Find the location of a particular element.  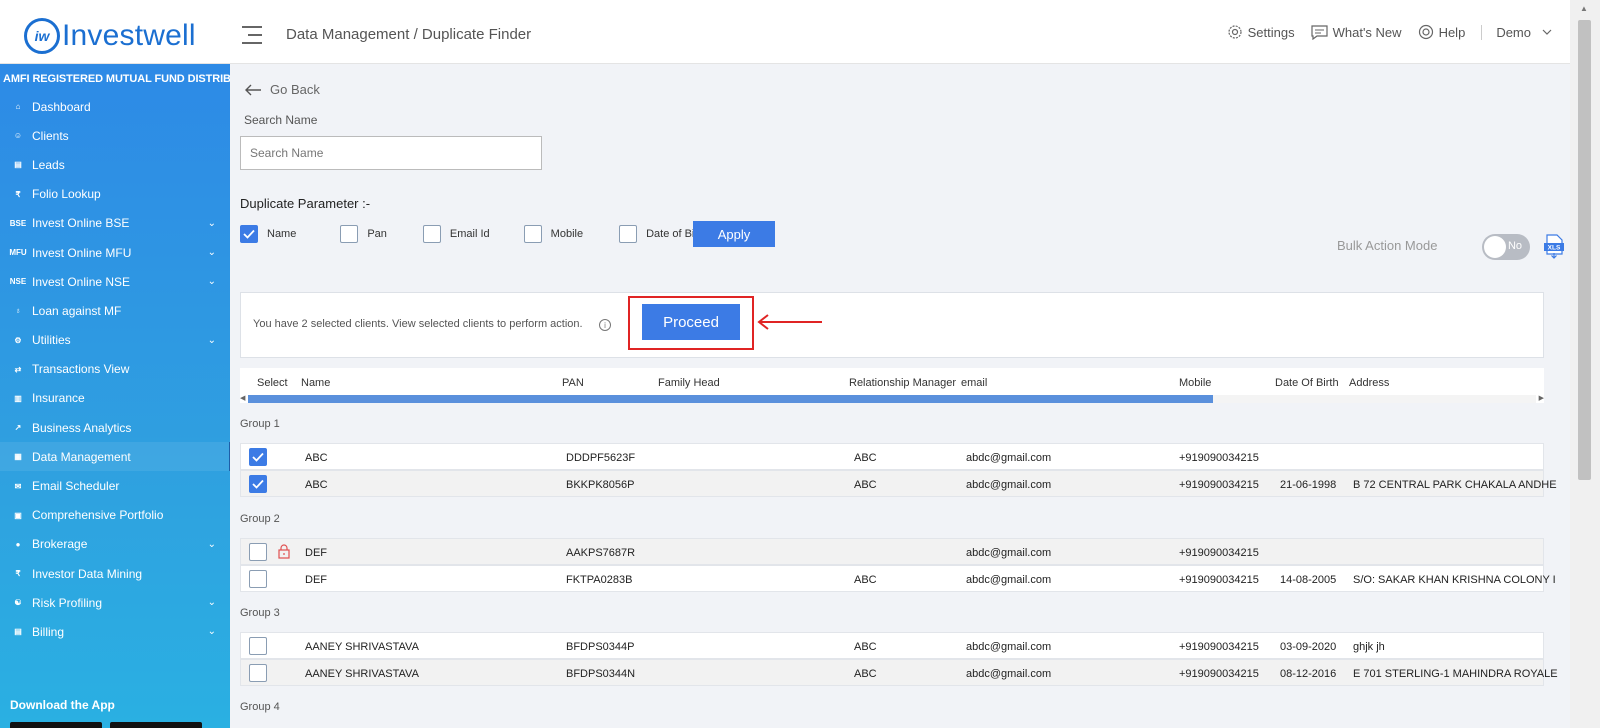

investwell-logo: iw Investwell is located at coordinates (110, 36).